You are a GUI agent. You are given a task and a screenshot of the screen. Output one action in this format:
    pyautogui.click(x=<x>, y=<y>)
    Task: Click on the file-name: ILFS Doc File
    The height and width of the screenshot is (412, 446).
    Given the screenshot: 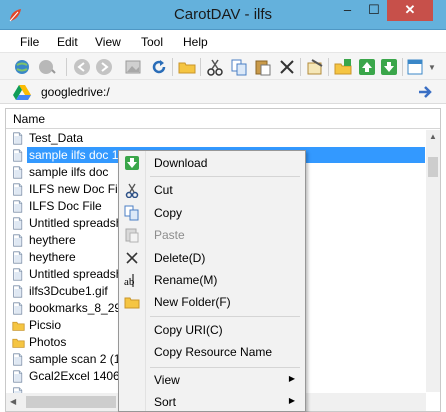 What is the action you would take?
    pyautogui.click(x=65, y=206)
    